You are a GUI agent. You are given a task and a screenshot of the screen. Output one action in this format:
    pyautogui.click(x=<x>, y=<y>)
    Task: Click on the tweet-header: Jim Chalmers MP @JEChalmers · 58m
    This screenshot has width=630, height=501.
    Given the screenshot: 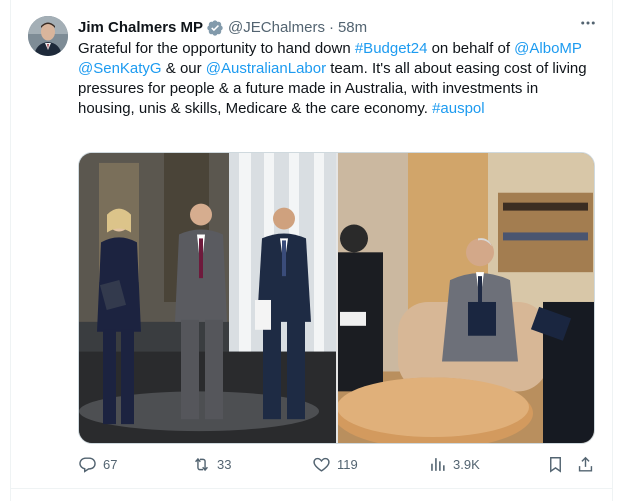 What is the action you would take?
    pyautogui.click(x=222, y=28)
    